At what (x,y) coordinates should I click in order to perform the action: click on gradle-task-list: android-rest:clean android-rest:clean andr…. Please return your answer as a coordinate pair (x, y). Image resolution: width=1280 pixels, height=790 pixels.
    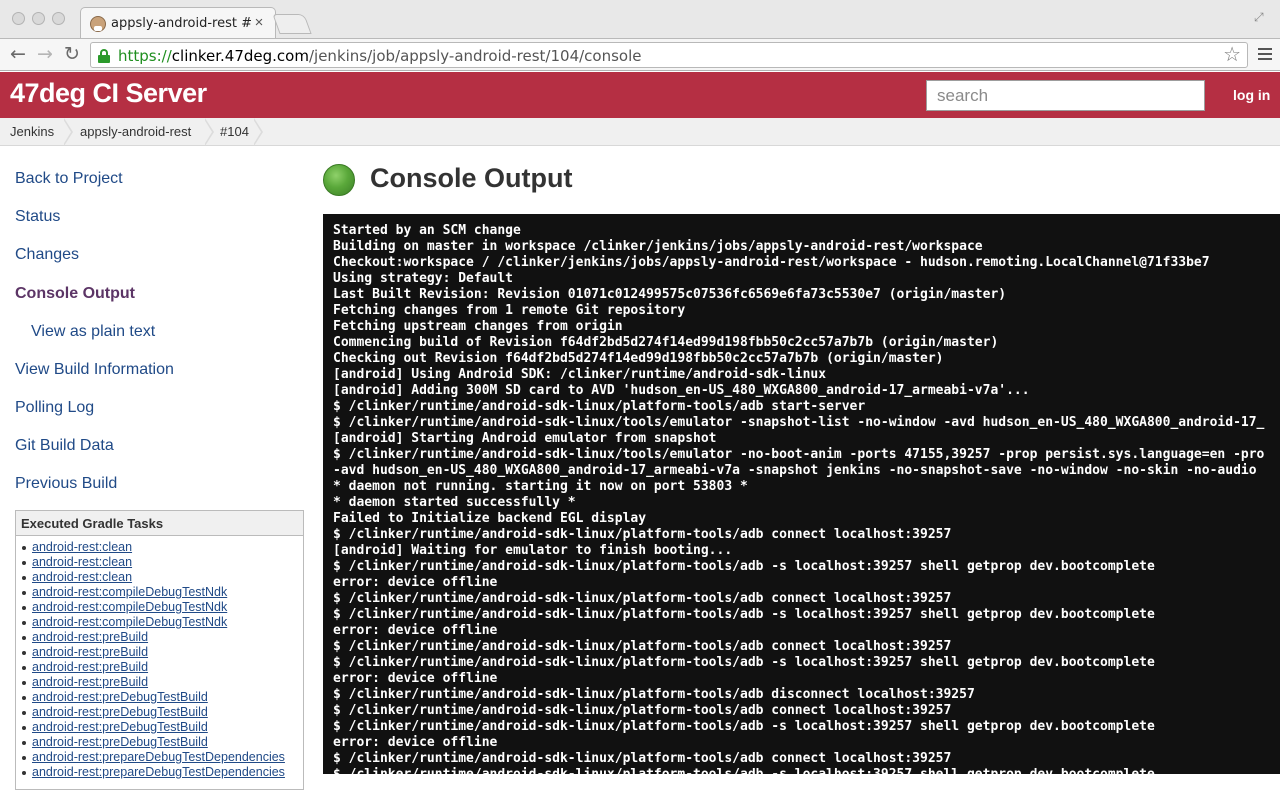
    Looking at the image, I should click on (161, 660).